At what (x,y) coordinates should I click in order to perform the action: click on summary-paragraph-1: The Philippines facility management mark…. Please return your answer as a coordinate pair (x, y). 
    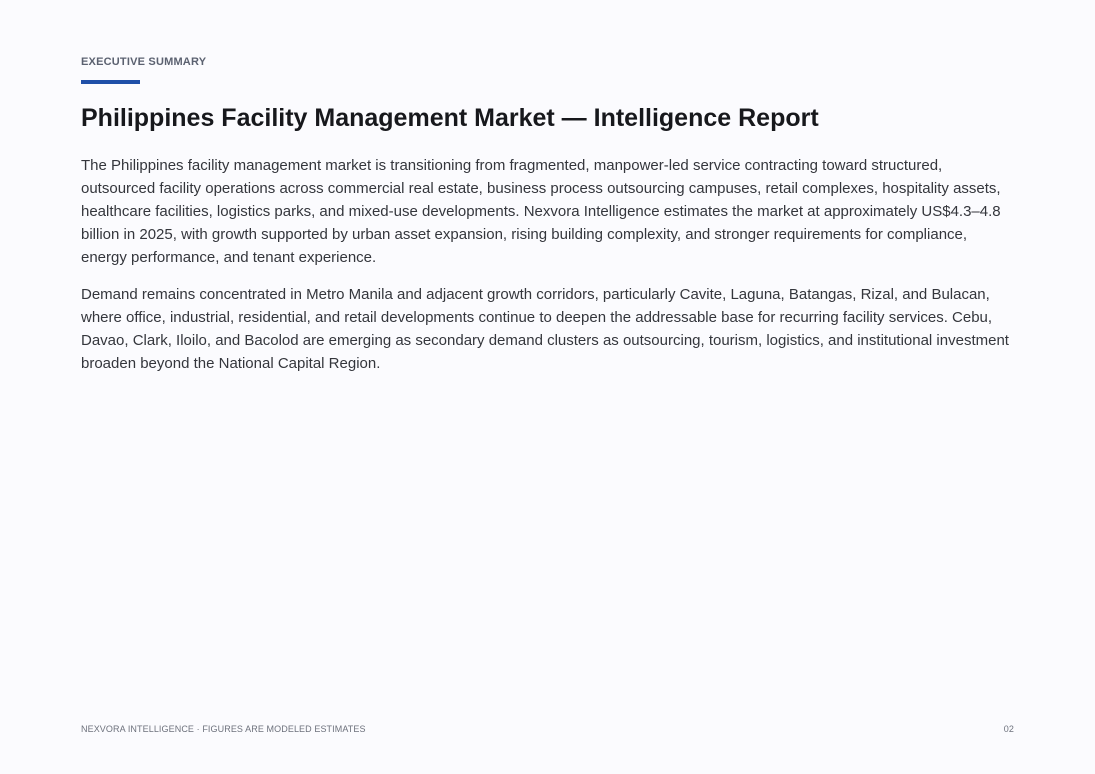
    Looking at the image, I should click on (541, 211).